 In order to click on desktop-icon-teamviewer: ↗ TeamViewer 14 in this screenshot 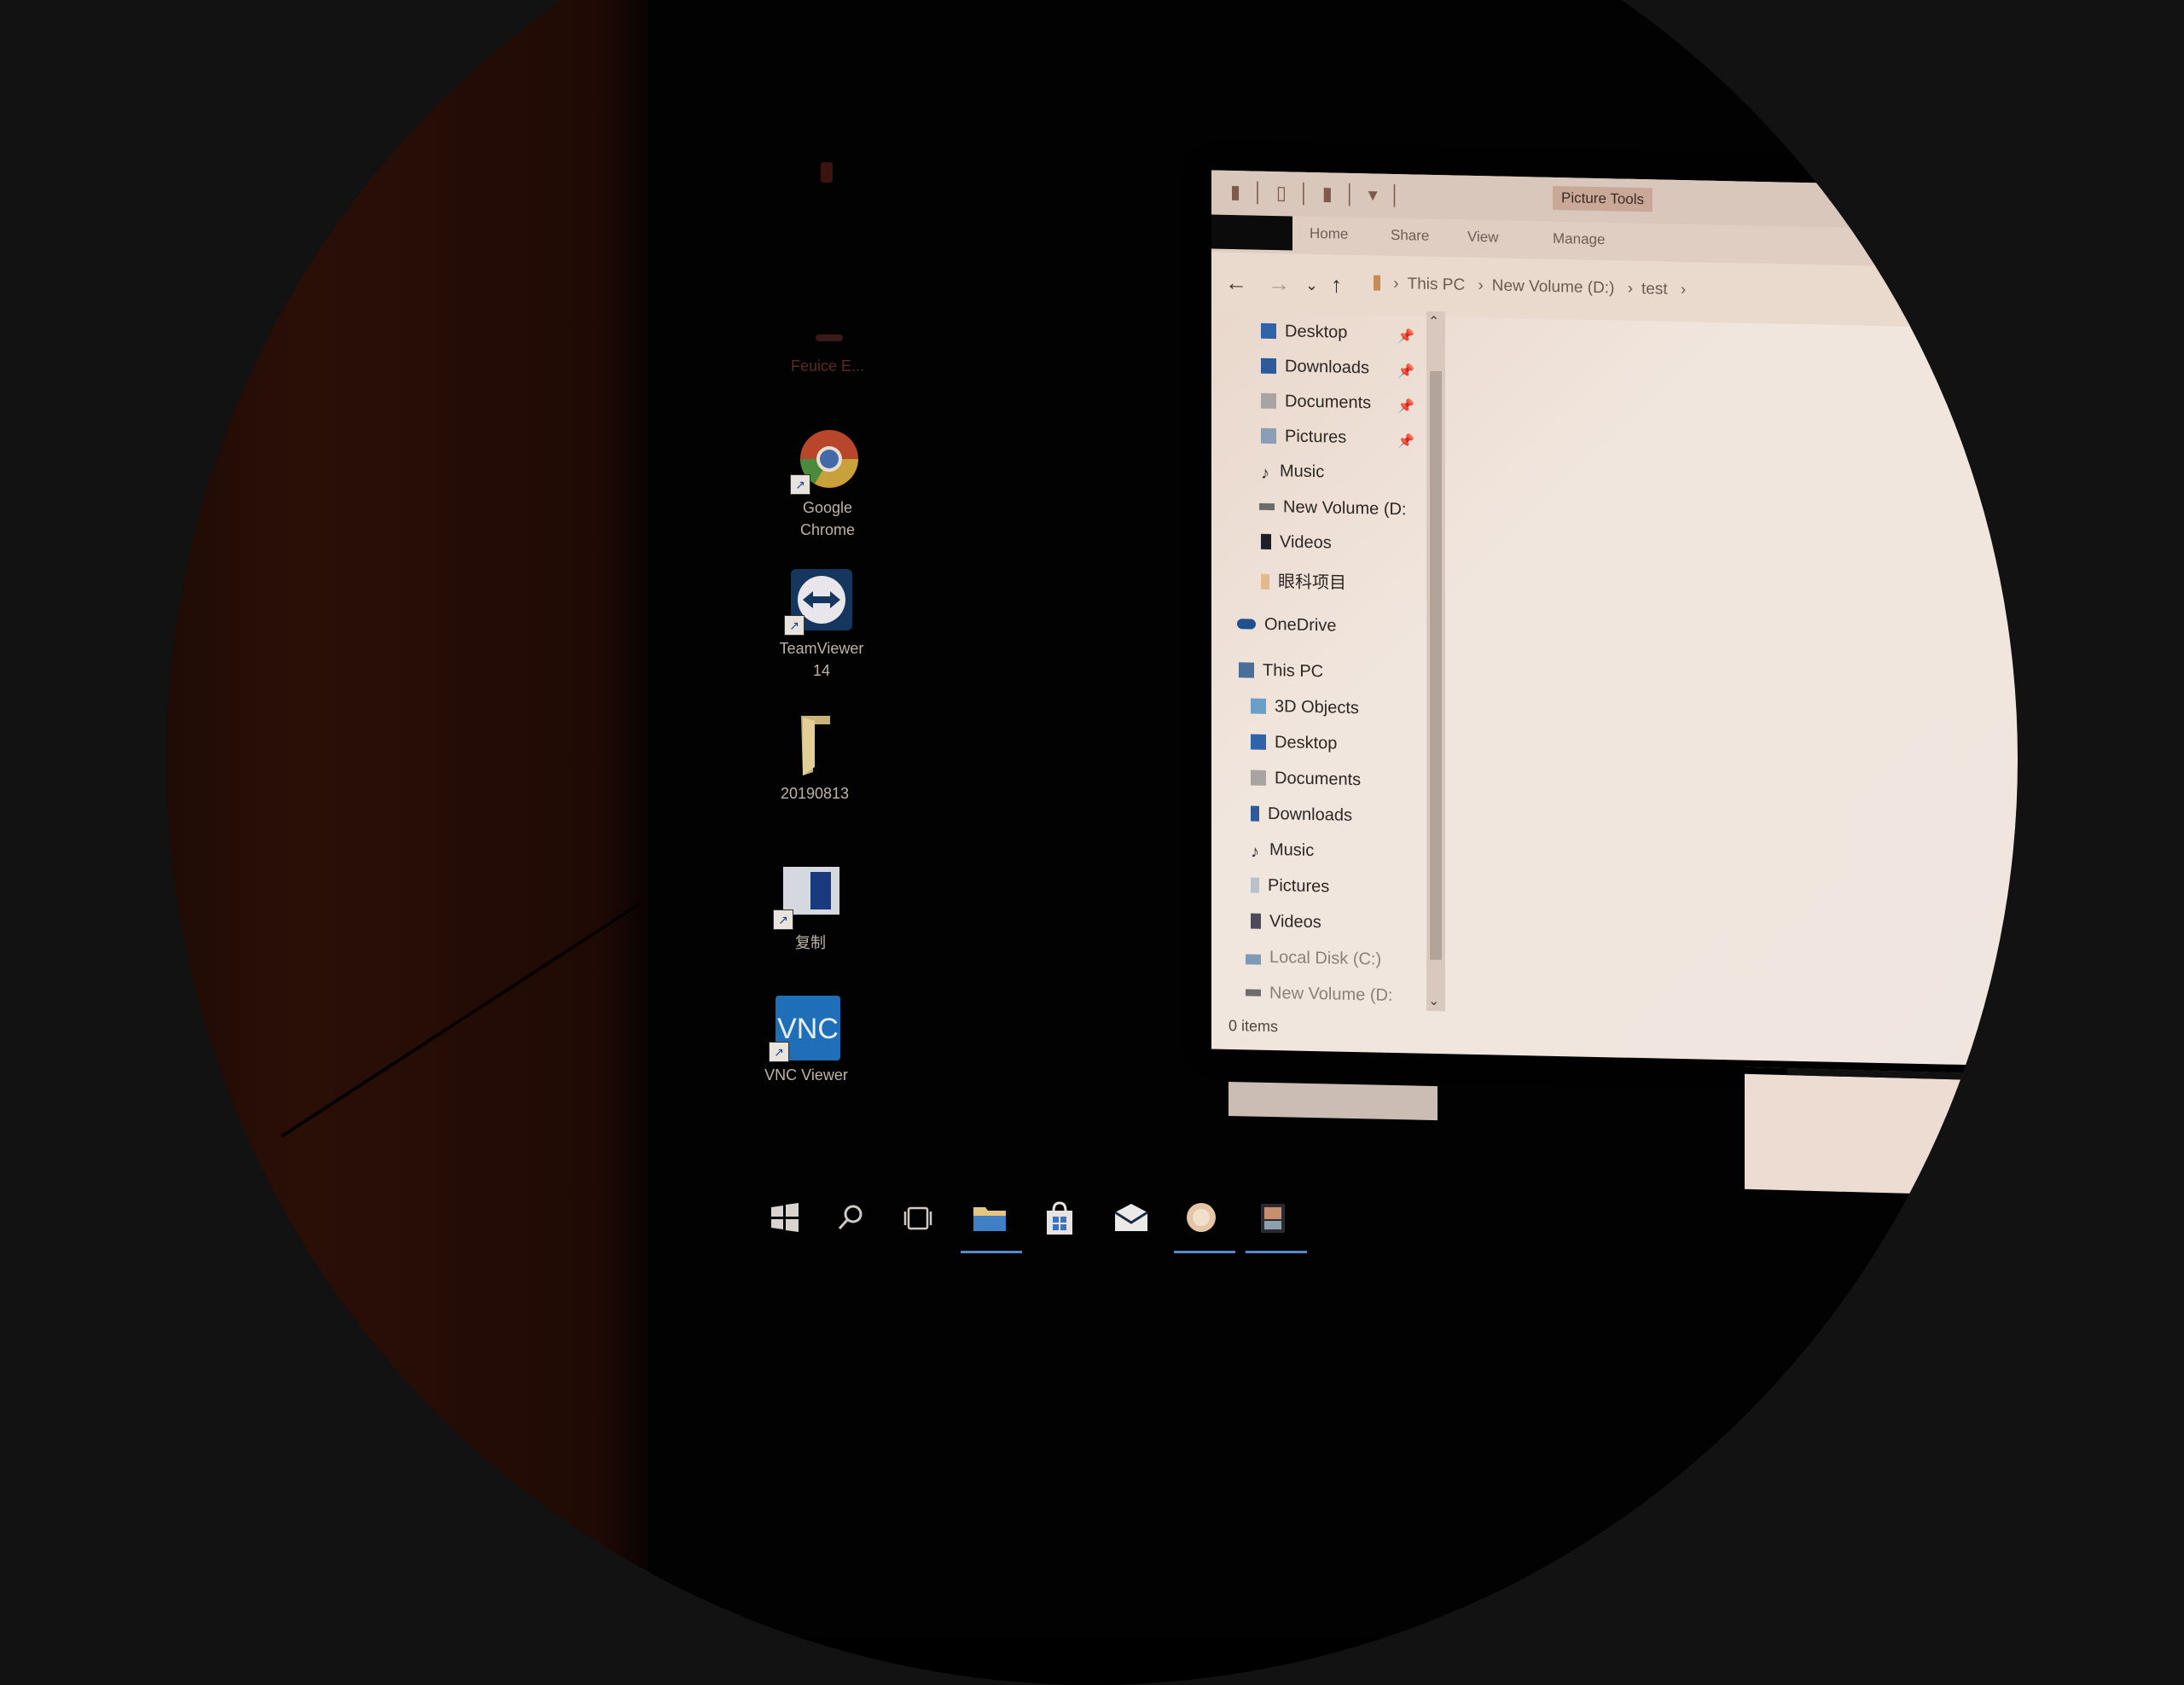, I will do `click(822, 624)`.